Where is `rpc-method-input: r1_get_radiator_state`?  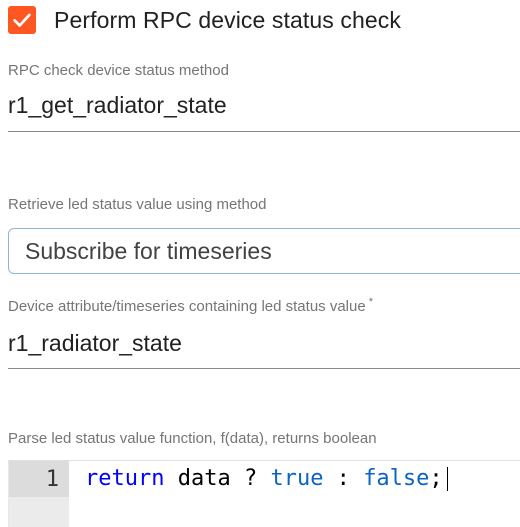 rpc-method-input: r1_get_radiator_state is located at coordinates (264, 105).